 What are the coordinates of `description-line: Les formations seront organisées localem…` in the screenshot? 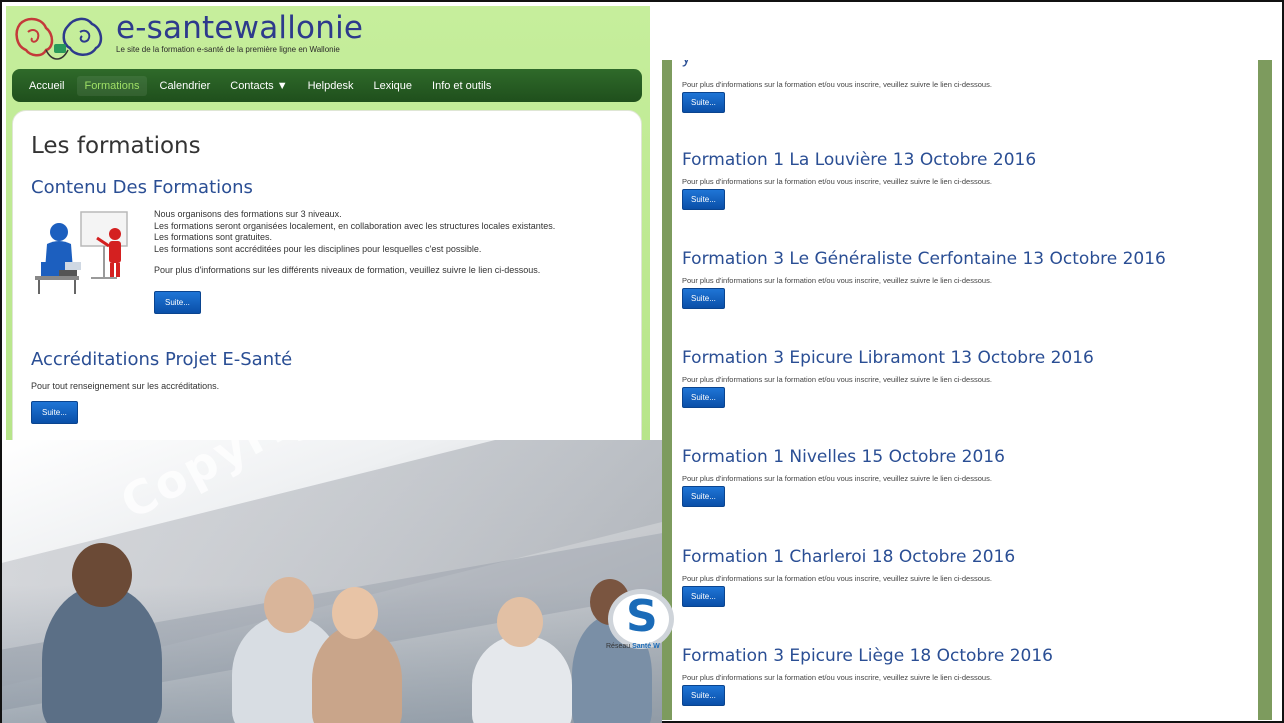 It's located at (355, 225).